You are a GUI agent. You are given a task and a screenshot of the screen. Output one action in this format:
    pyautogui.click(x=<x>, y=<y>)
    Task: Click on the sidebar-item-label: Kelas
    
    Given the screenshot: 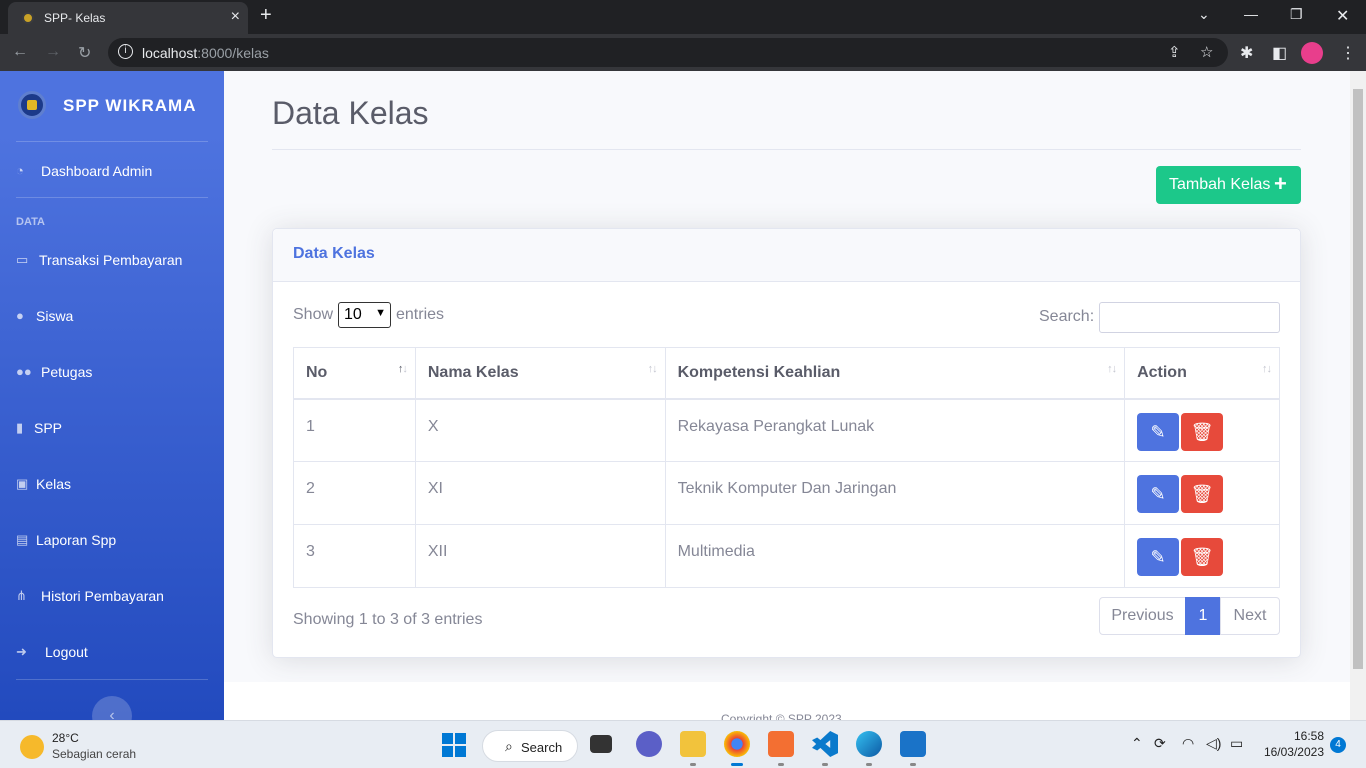 What is the action you would take?
    pyautogui.click(x=54, y=484)
    